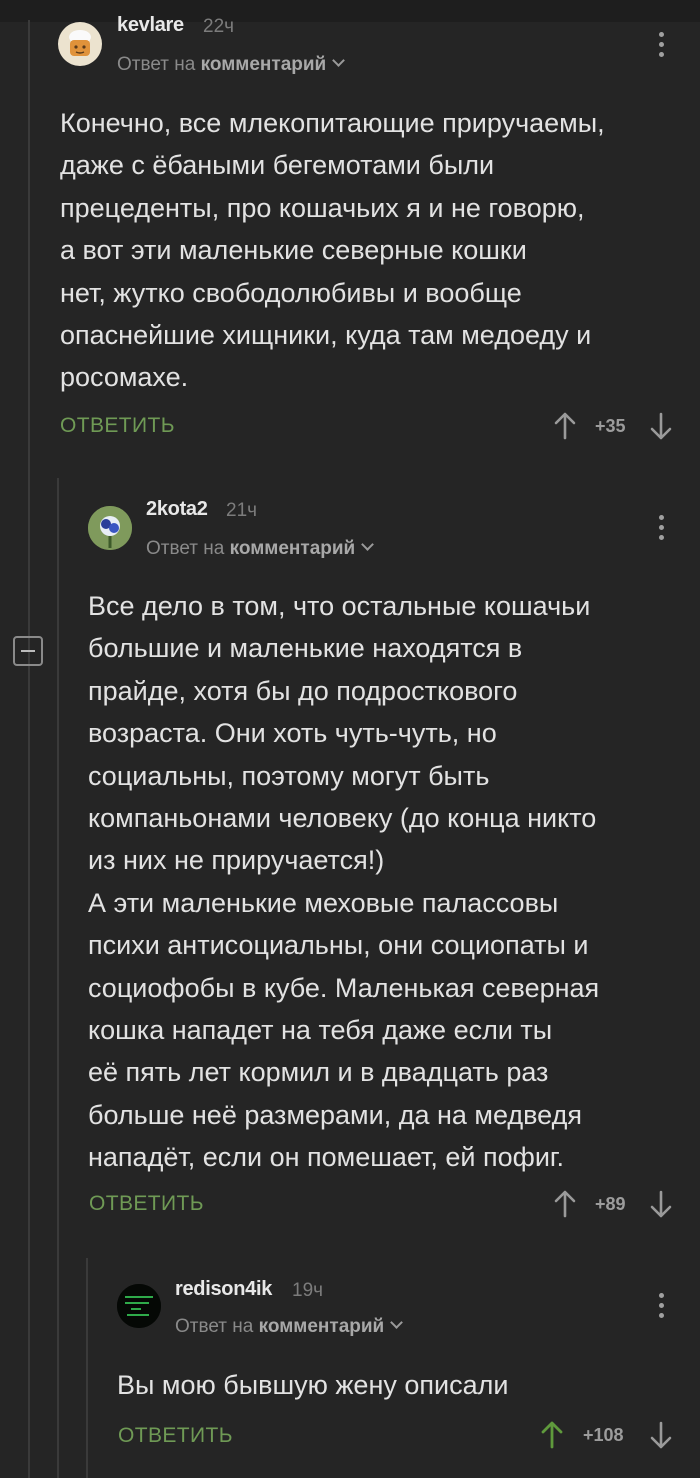  What do you see at coordinates (223, 1289) in the screenshot?
I see `username: redison4ik` at bounding box center [223, 1289].